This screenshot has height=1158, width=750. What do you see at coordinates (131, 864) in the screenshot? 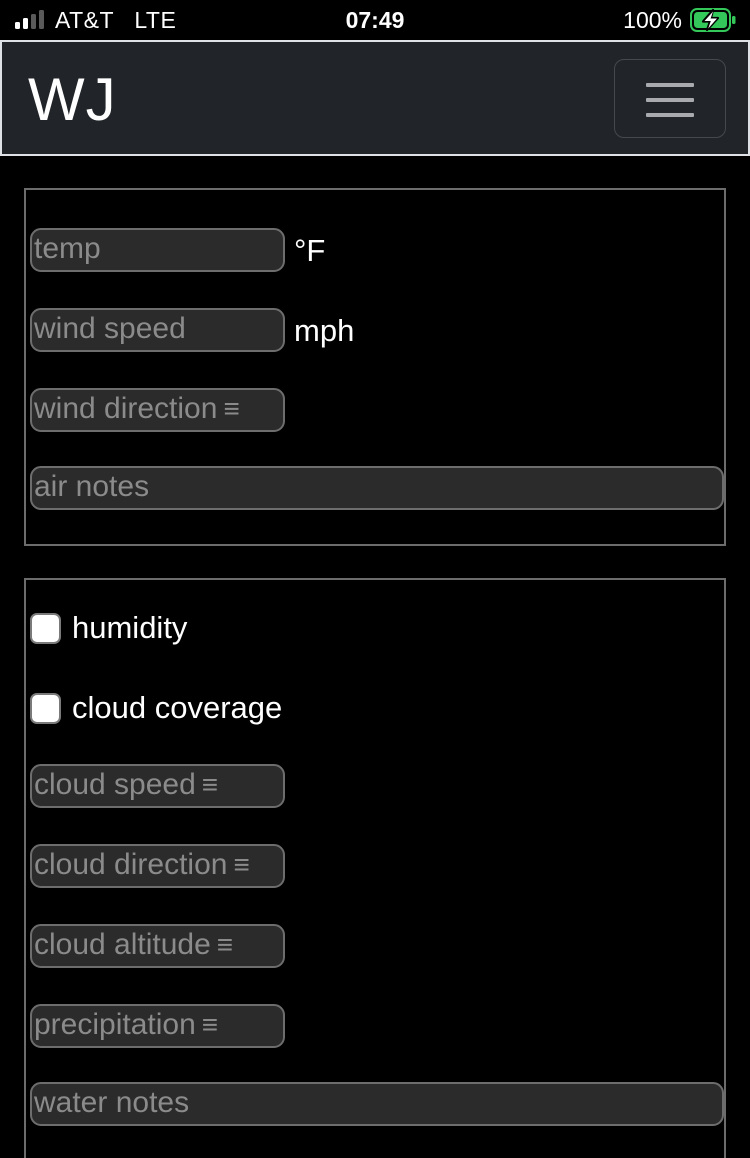
I see `cloud-direction-placeholder: cloud direction` at bounding box center [131, 864].